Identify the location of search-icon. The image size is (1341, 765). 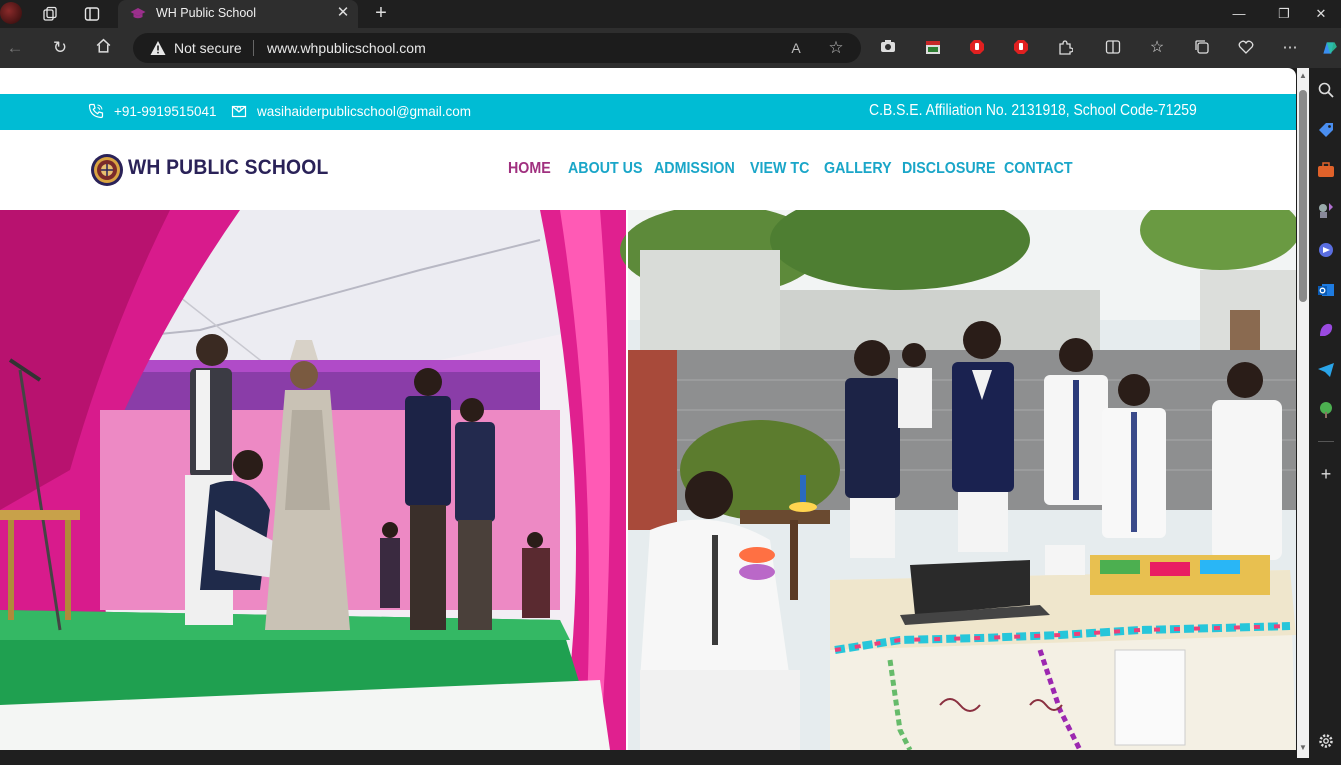
(1326, 90).